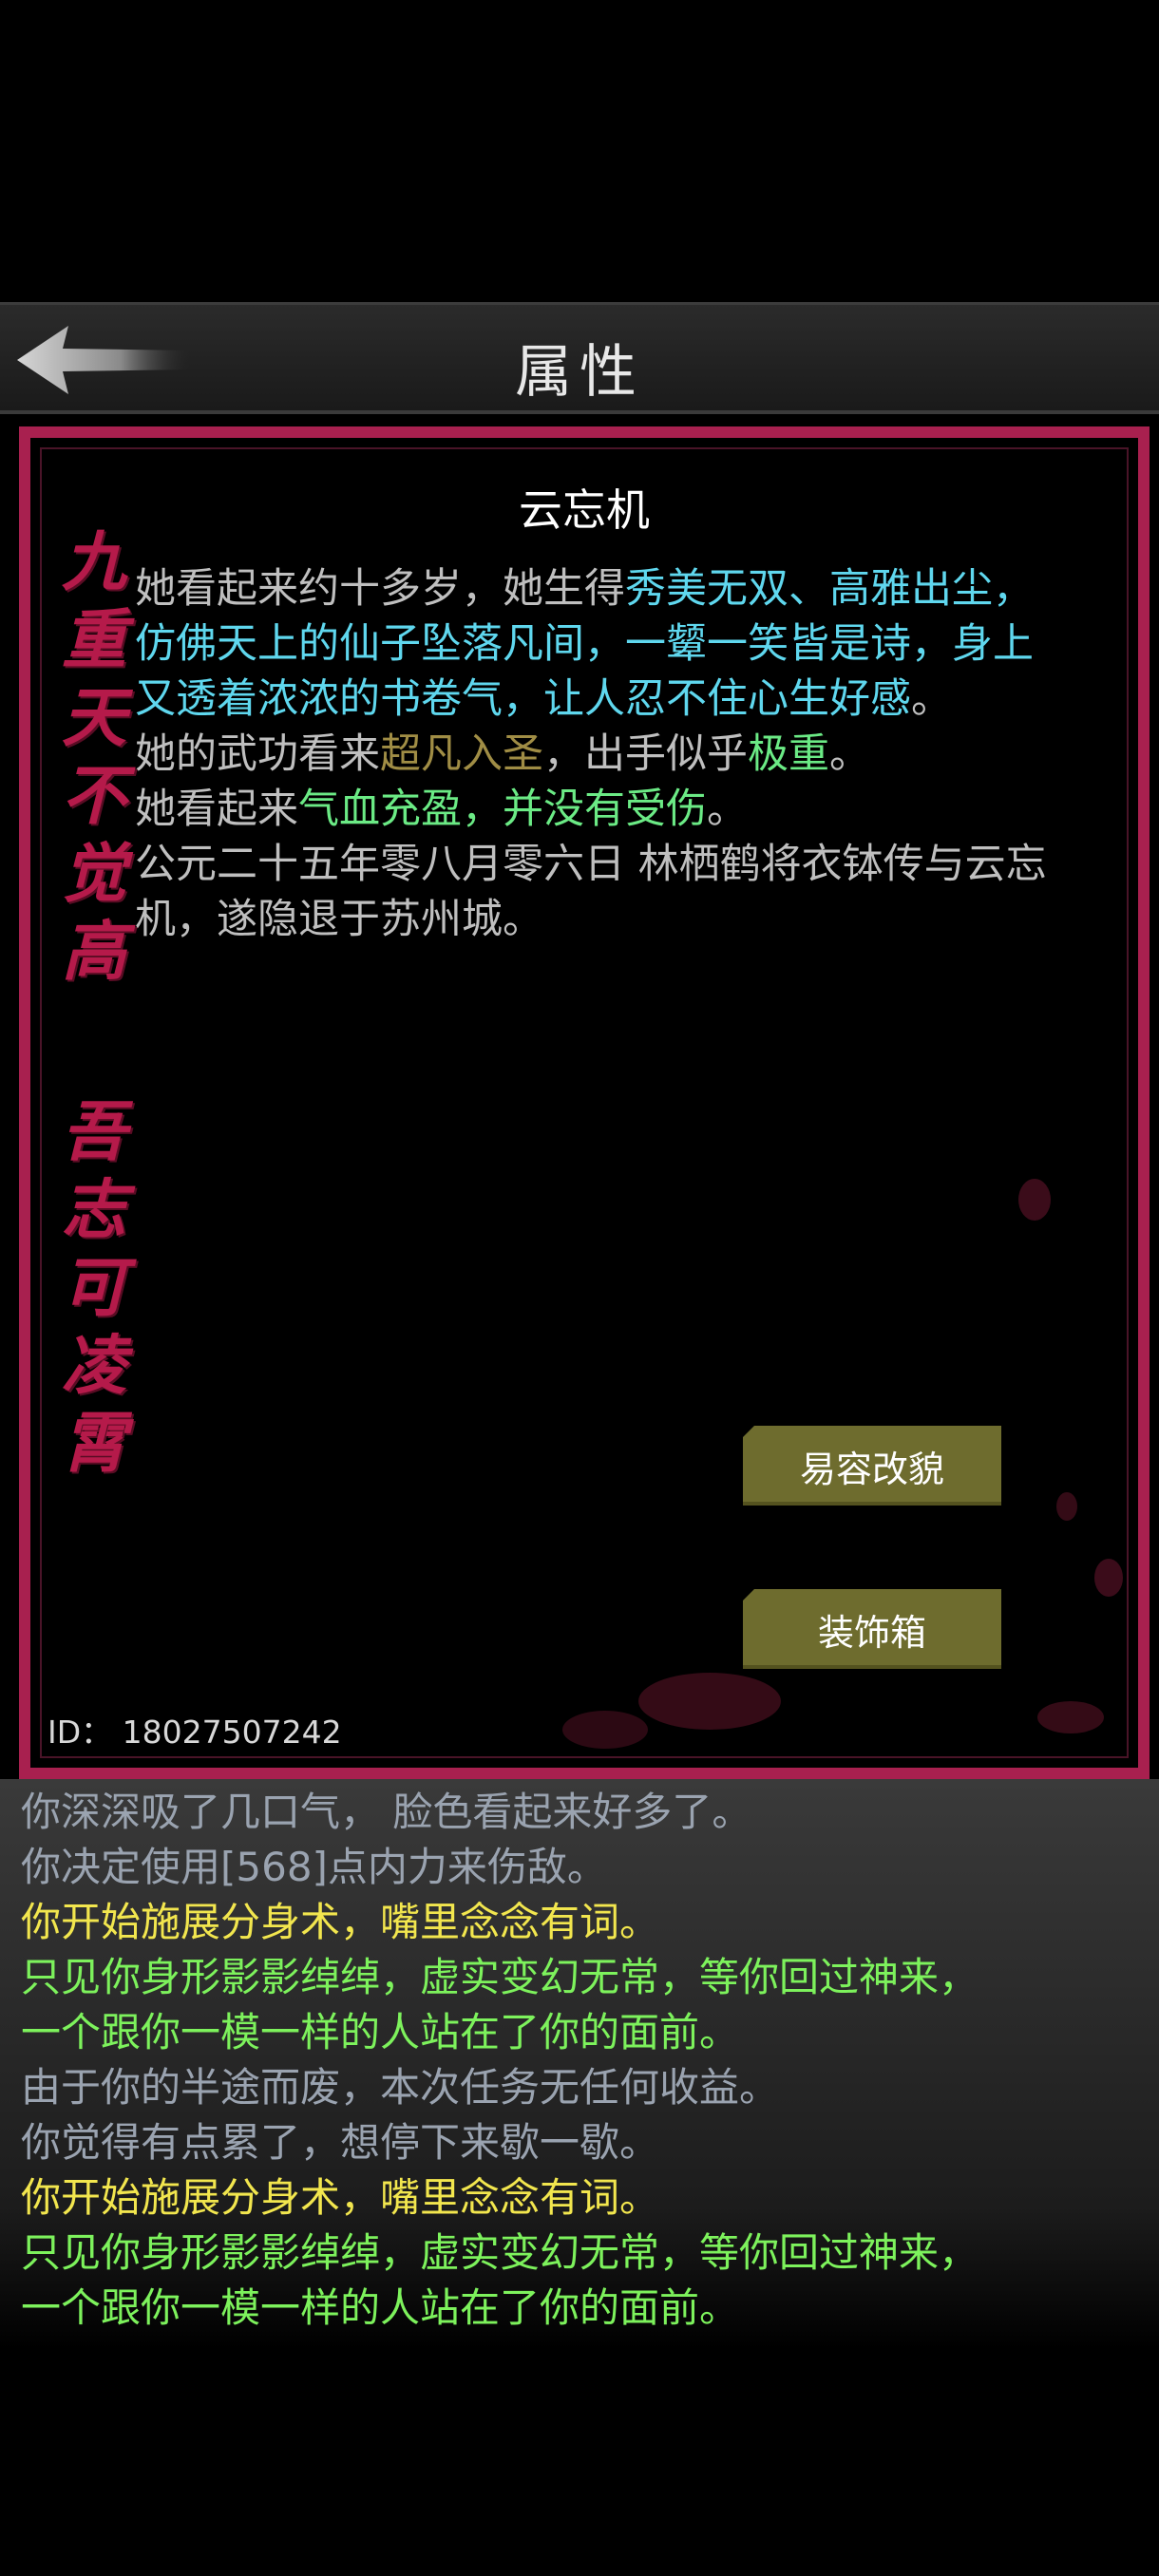 The image size is (1159, 2576). What do you see at coordinates (93, 718) in the screenshot?
I see `calligraphy-char: 天` at bounding box center [93, 718].